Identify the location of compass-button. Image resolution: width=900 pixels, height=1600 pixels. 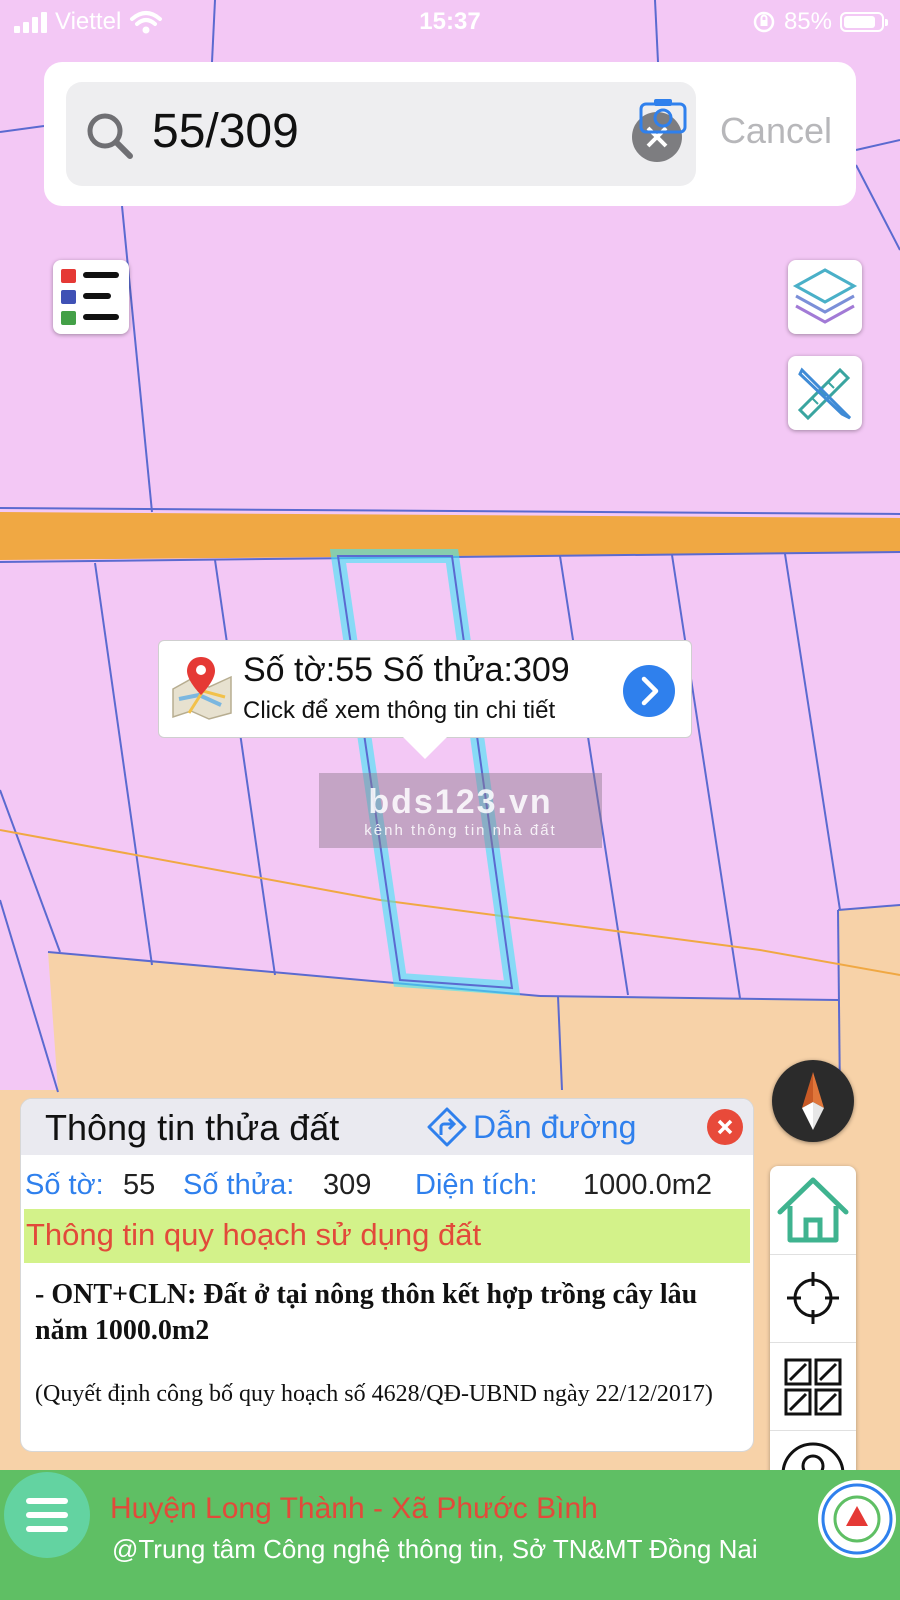
(813, 1101).